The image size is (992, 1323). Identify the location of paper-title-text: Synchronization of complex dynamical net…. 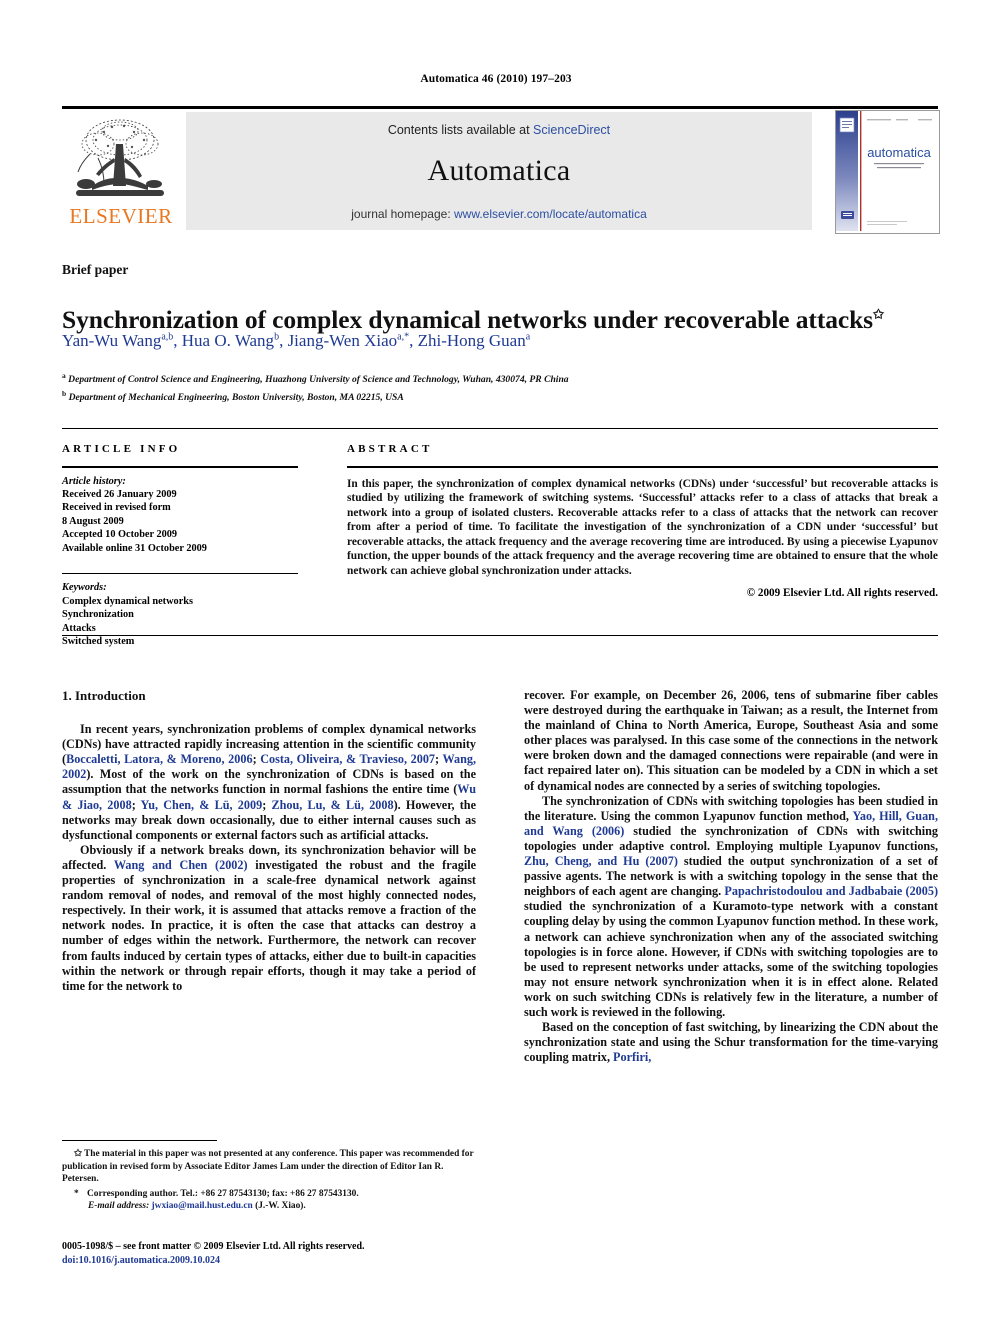
(467, 320).